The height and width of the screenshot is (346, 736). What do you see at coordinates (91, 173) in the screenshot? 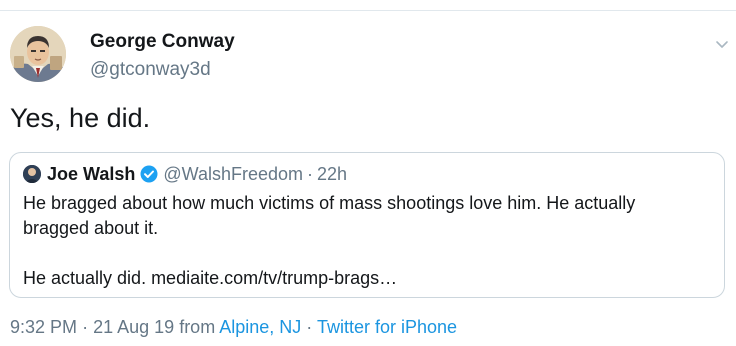
I see `quoted-author-name: Joe Walsh` at bounding box center [91, 173].